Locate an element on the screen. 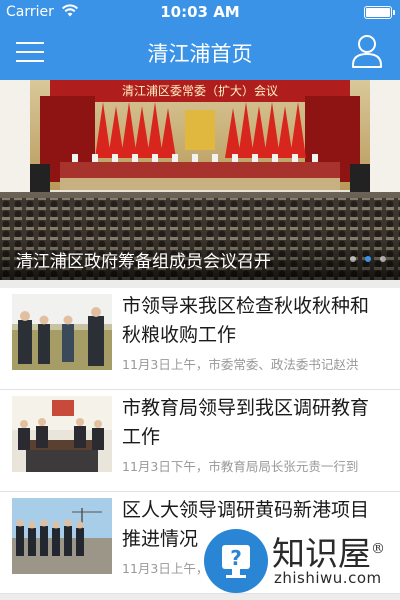 Image resolution: width=400 pixels, height=600 pixels. carousel-indicator is located at coordinates (366, 256).